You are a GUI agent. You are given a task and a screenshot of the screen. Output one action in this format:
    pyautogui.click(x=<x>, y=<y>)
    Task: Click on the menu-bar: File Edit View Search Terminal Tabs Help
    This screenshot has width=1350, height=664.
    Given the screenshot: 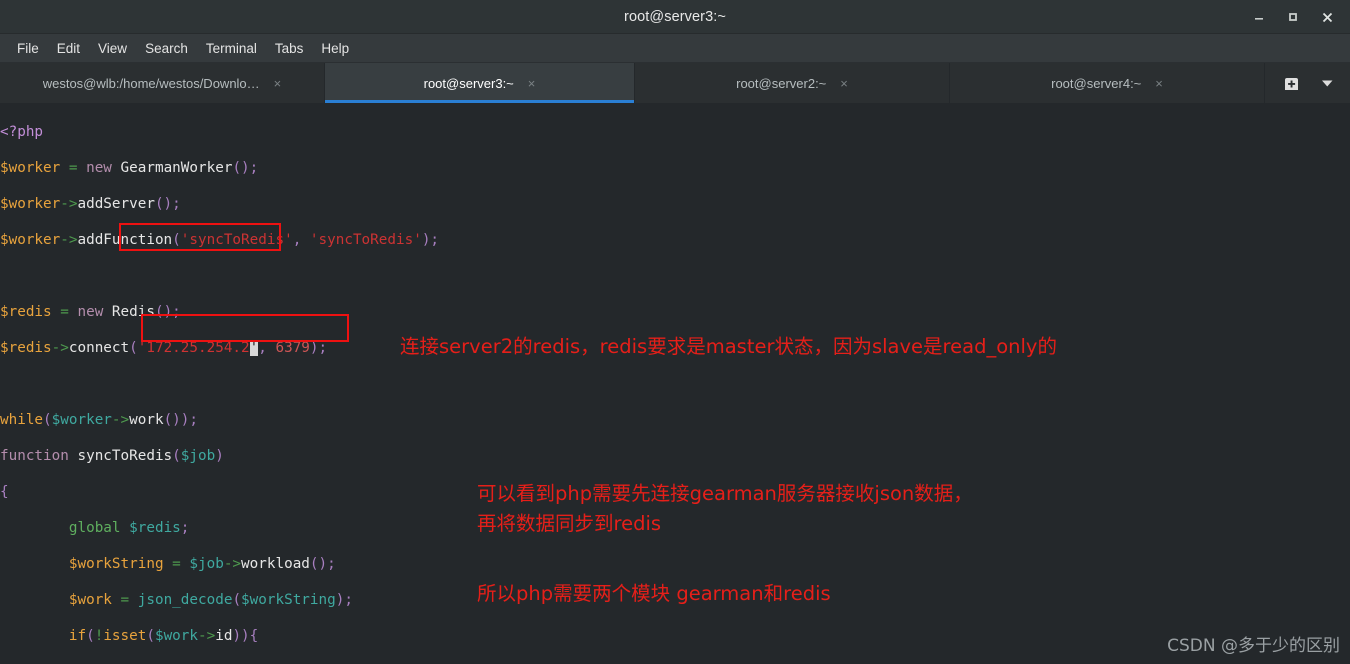 What is the action you would take?
    pyautogui.click(x=675, y=48)
    